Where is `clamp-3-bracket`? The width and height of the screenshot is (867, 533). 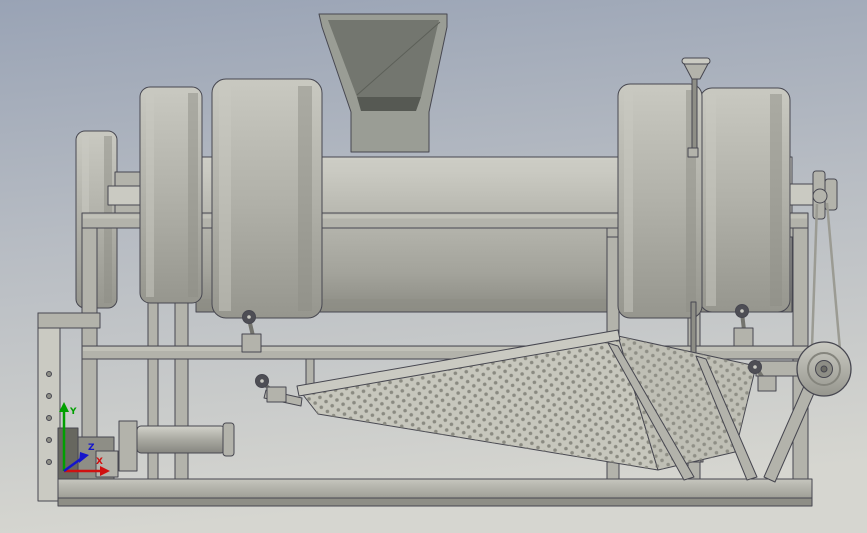
clamp-3-bracket is located at coordinates (743, 337).